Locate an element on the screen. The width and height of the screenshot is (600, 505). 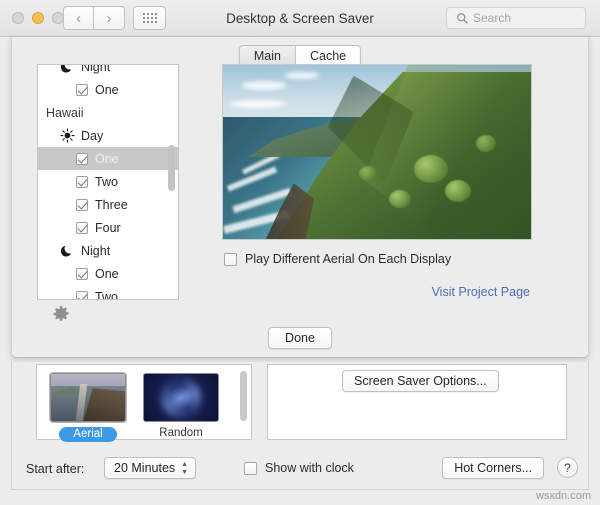
show-with-clock-checkbox is located at coordinates (250, 468).